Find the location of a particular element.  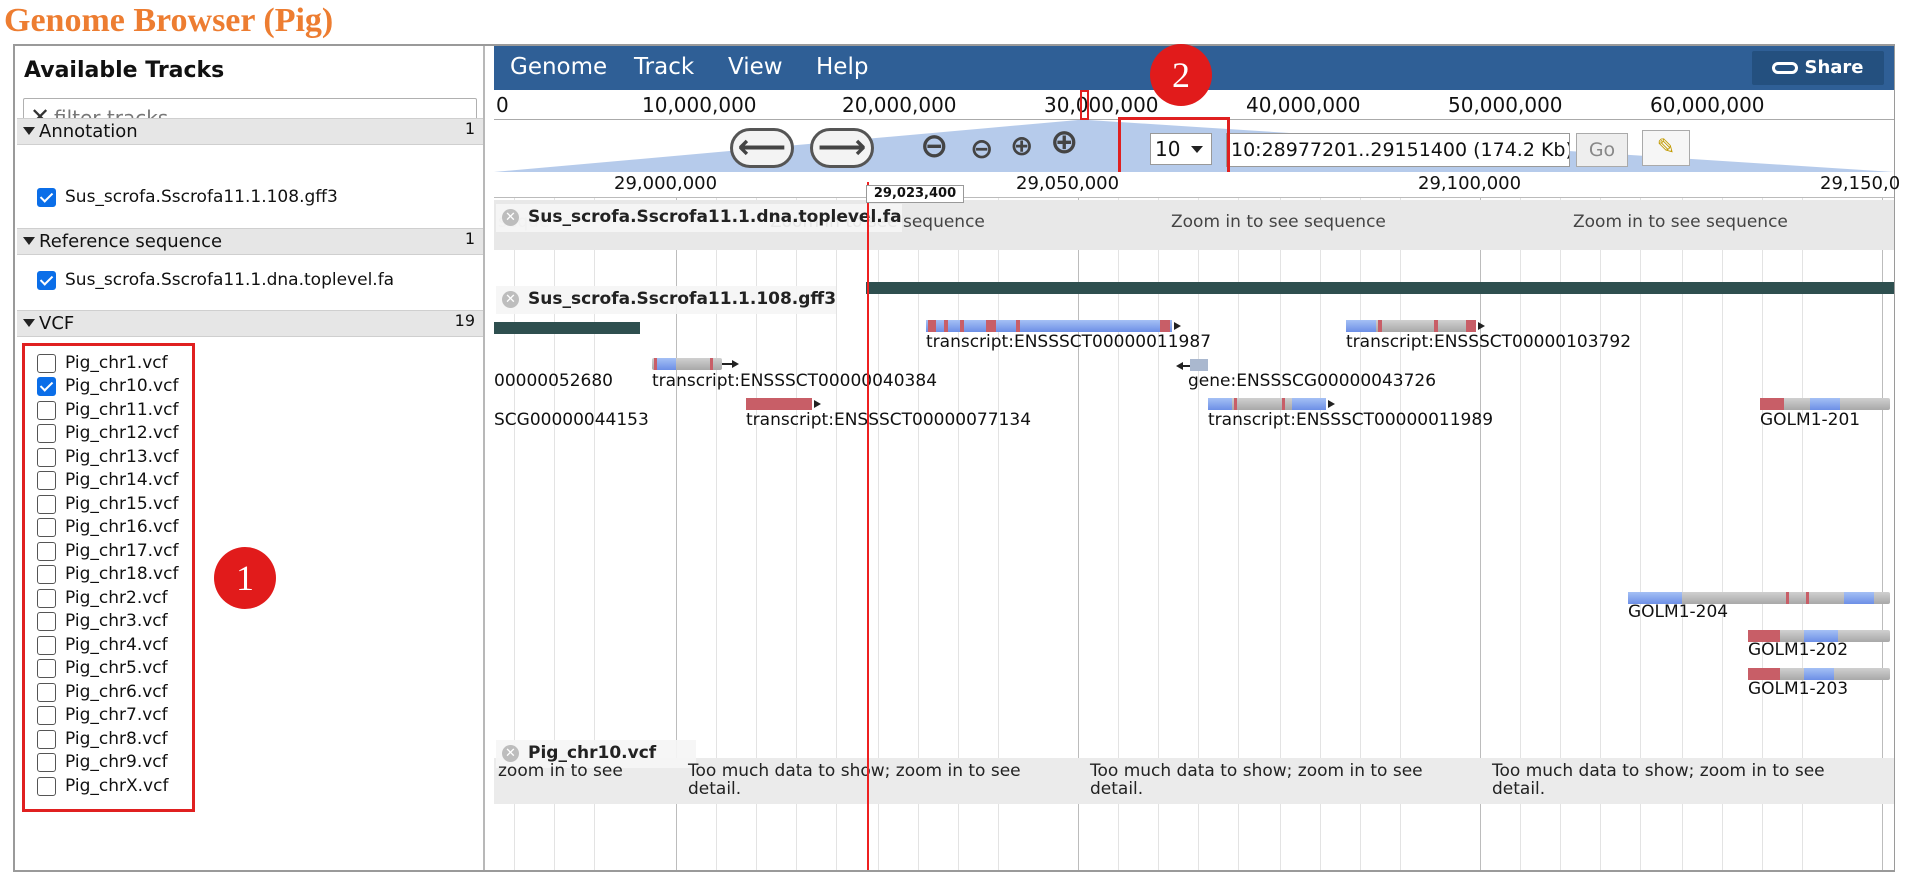

category-vcf: VCF 19 is located at coordinates (250, 323).